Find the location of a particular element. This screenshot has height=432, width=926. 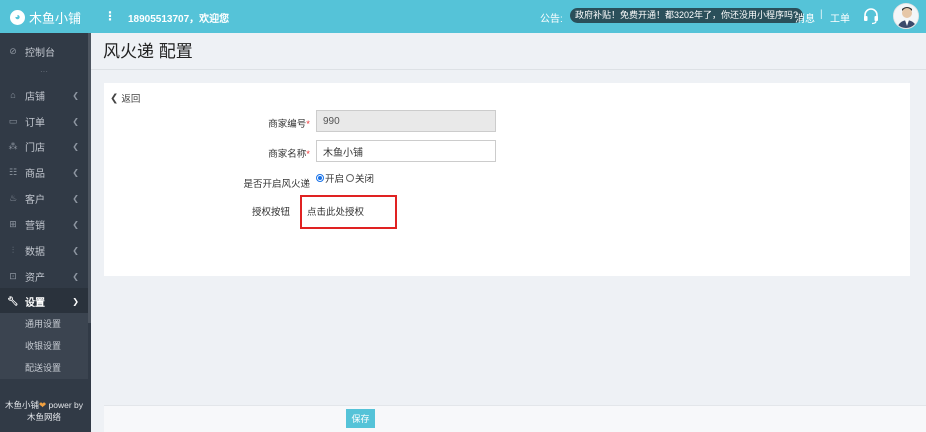

sidebar-footer: 木鱼小铺❤ power by 木鱼网络 is located at coordinates (44, 411).